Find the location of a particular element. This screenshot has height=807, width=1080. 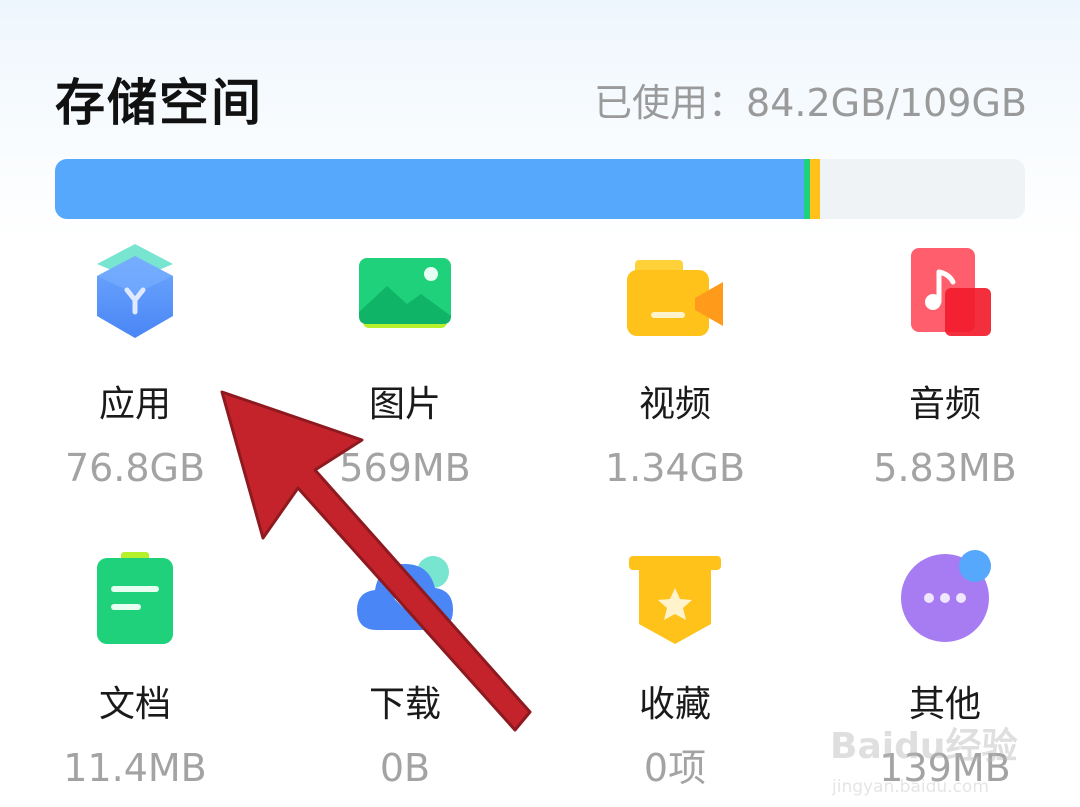

category-name: 文档 is located at coordinates (134, 704).